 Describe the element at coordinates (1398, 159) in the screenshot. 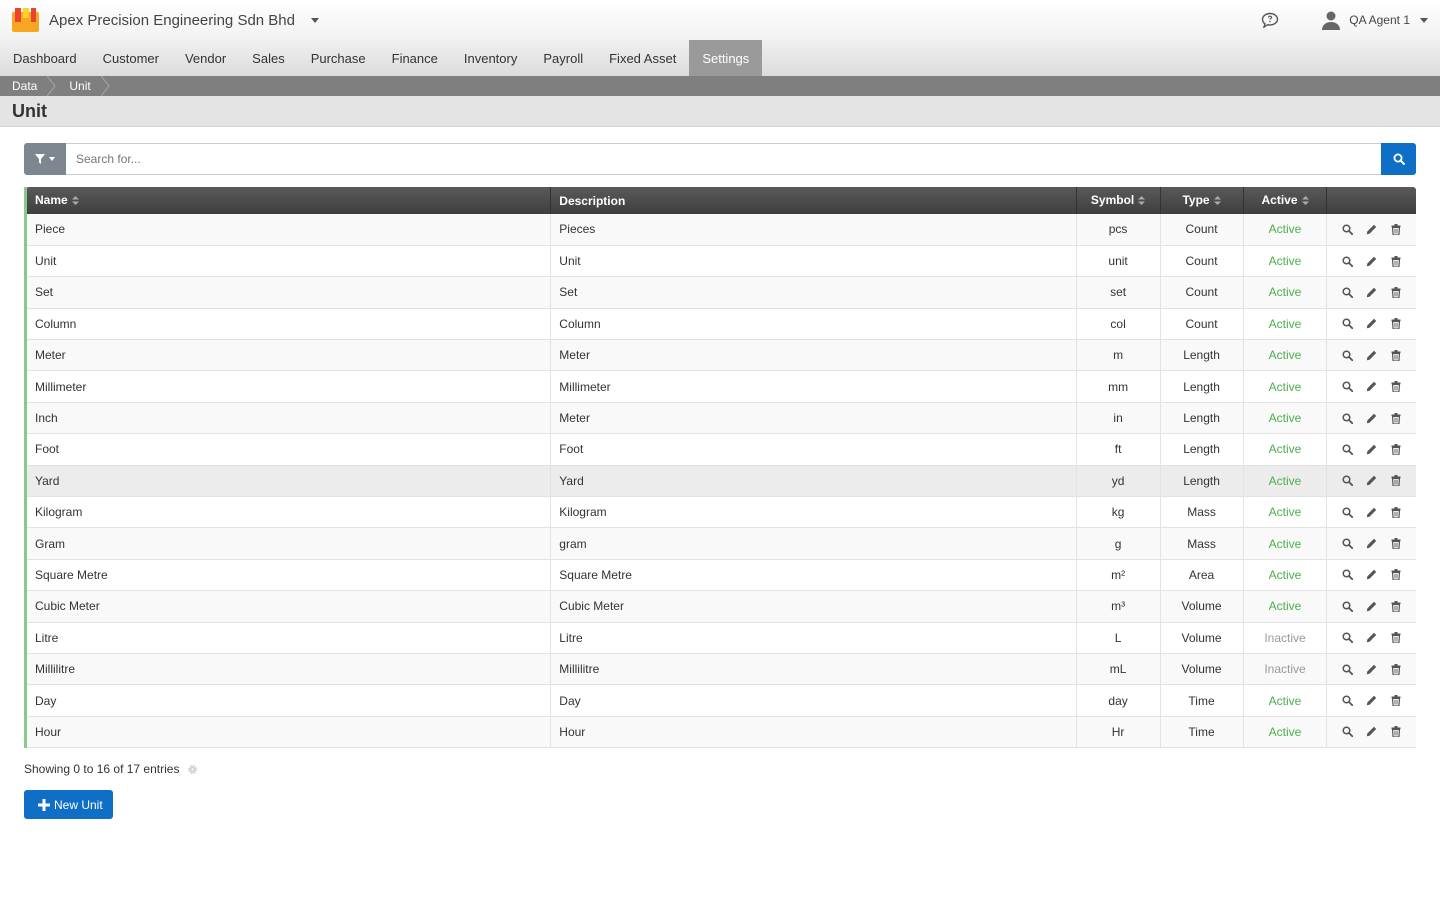

I see `search-button` at that location.